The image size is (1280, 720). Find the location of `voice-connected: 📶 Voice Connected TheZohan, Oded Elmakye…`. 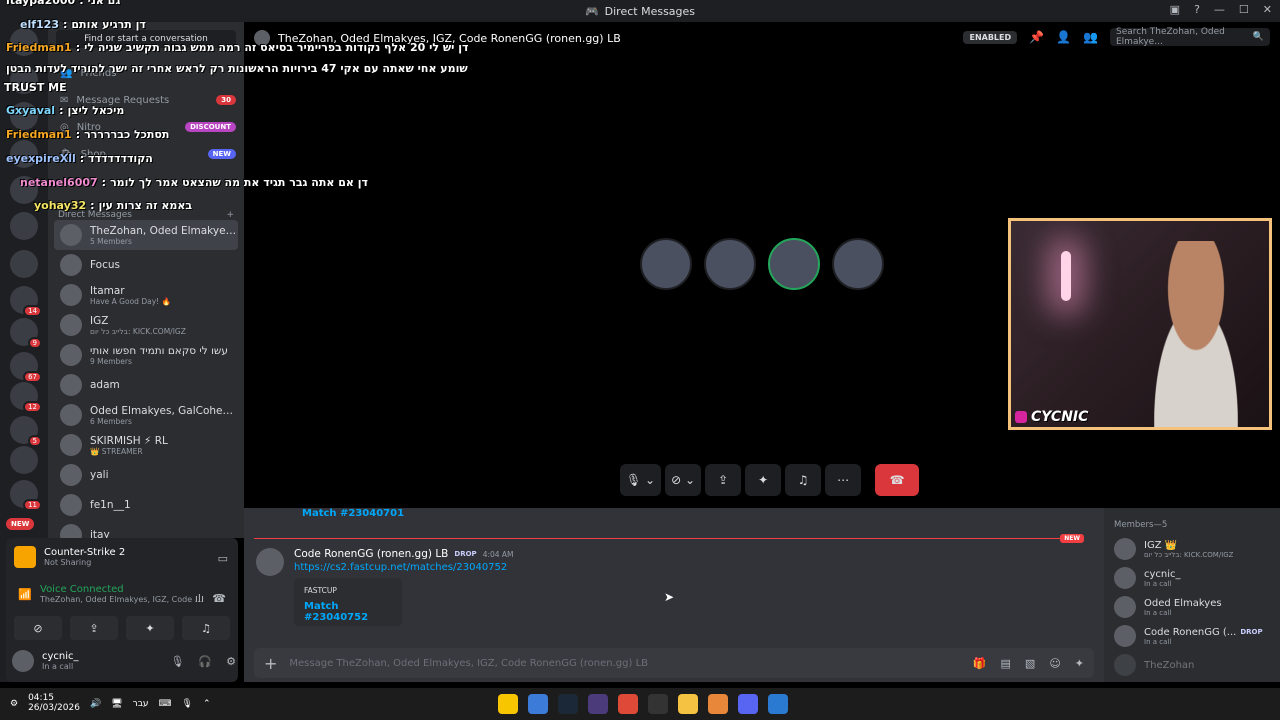

voice-connected: 📶 Voice Connected TheZohan, Oded Elmakye… is located at coordinates (108, 594).